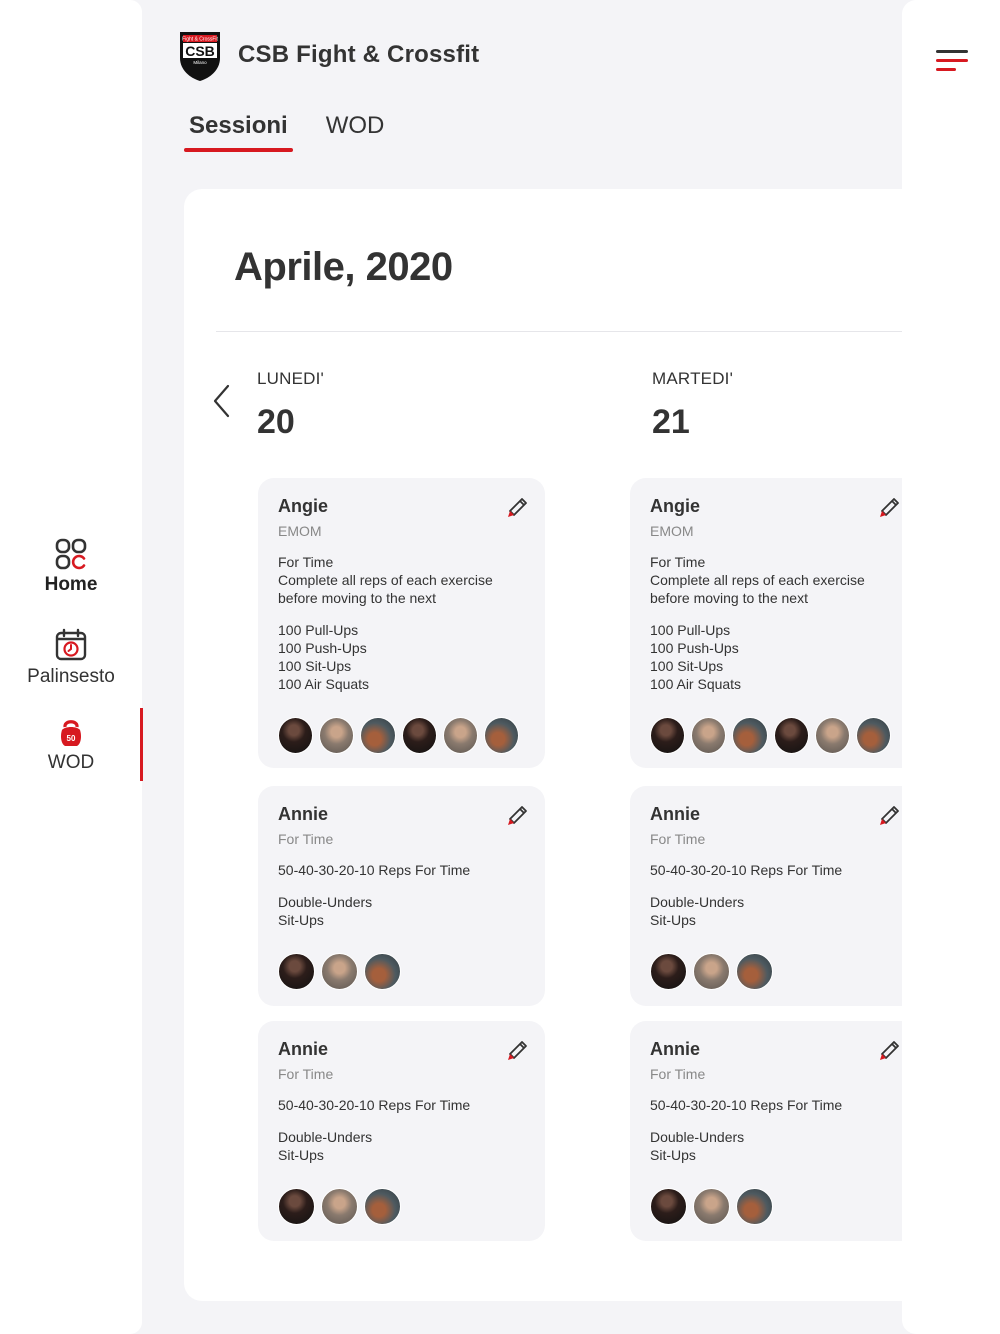 The width and height of the screenshot is (1000, 1334). I want to click on menu-icon, so click(954, 62).